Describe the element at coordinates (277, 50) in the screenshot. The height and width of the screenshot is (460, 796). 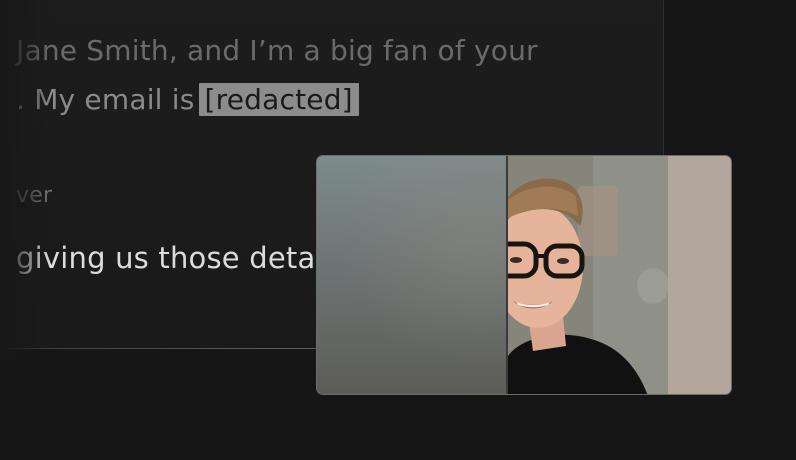
I see `transcript-line-1: Jane Smith, and I’m a big fan of your` at that location.